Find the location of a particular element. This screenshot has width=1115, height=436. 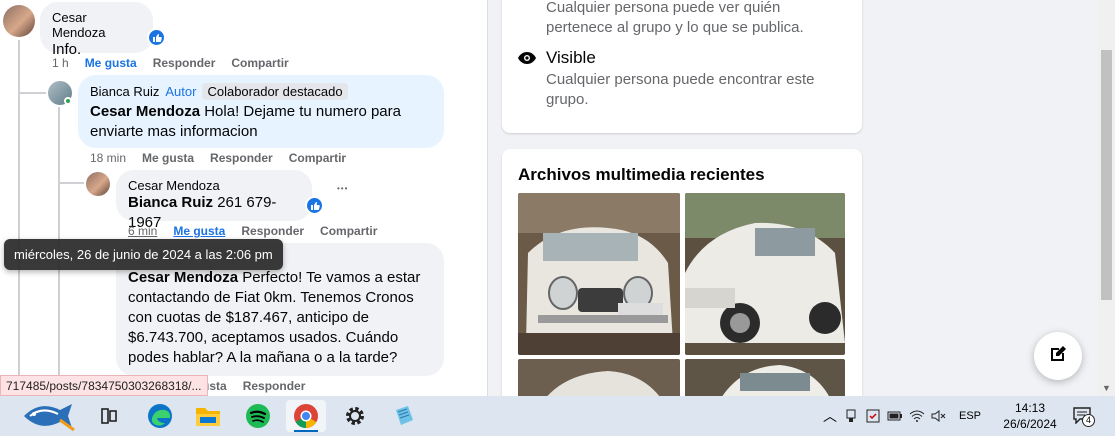

top-contributor-badge: Colaborador destacado is located at coordinates (275, 91).